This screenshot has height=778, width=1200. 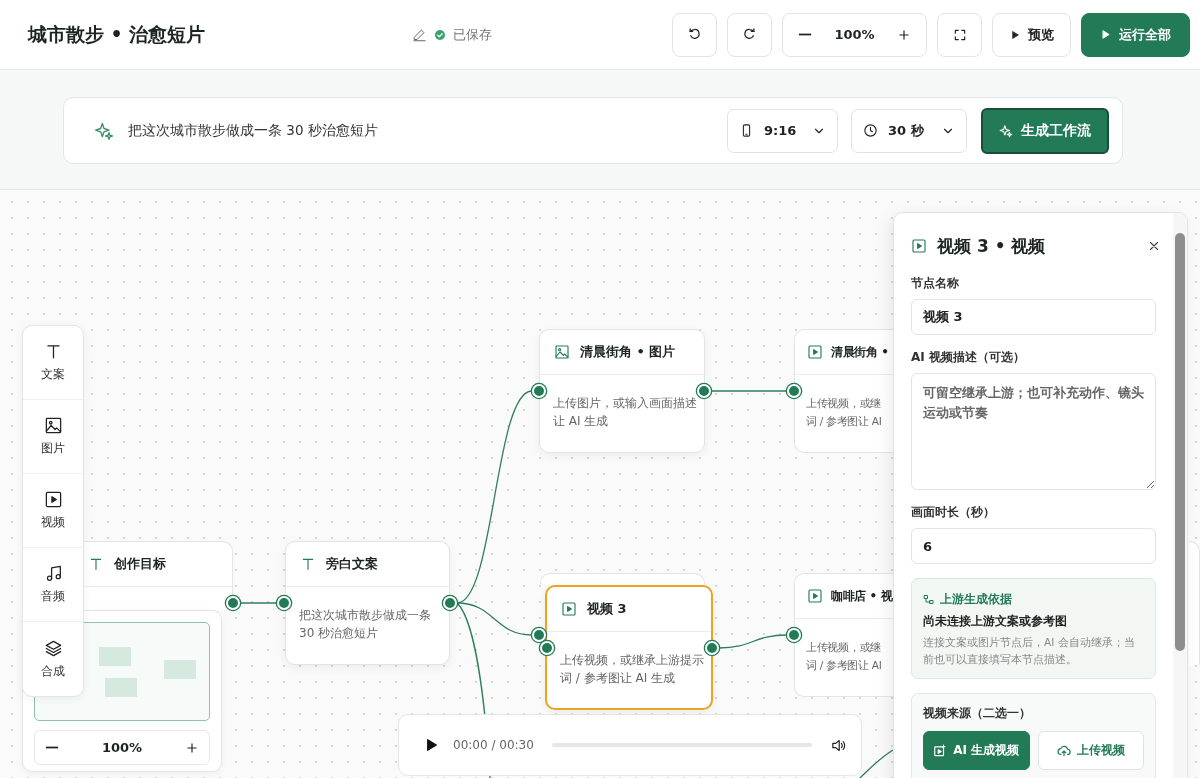 What do you see at coordinates (53, 363) in the screenshot?
I see `toolbox-item: 文案` at bounding box center [53, 363].